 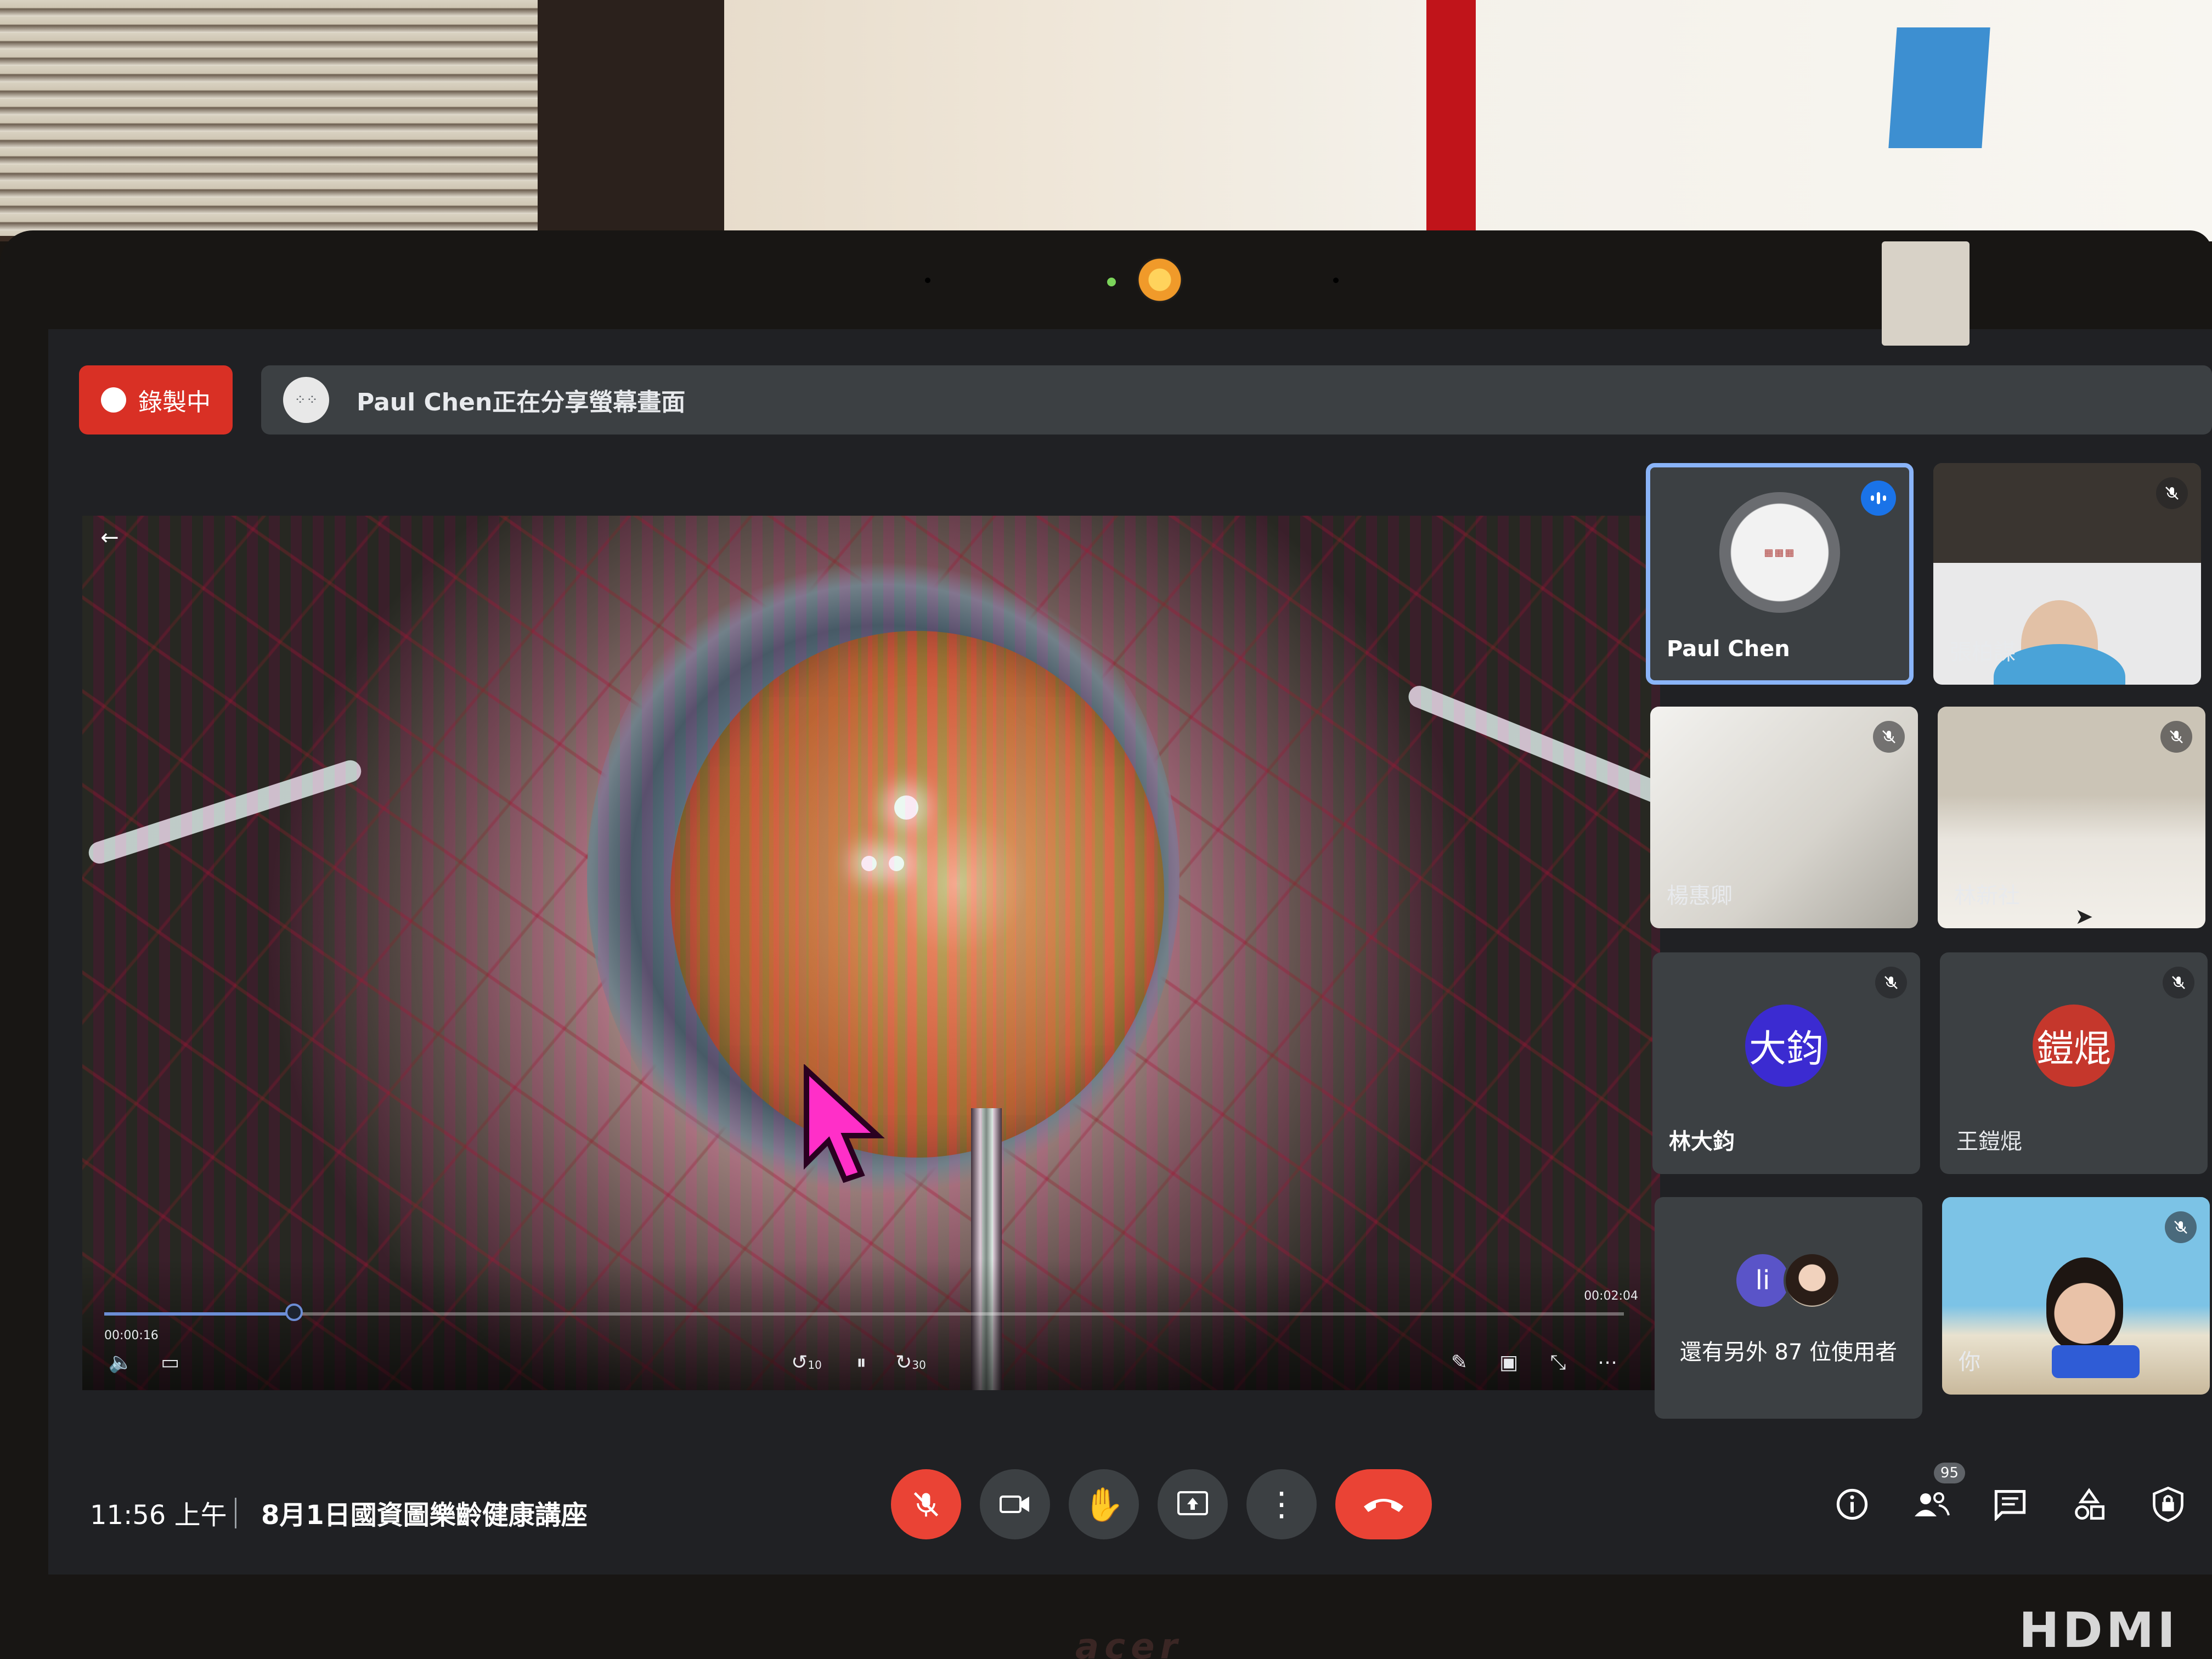 I want to click on mic-off-button, so click(x=926, y=1504).